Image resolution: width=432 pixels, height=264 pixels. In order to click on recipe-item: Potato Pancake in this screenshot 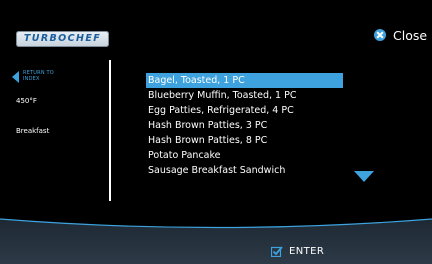, I will do `click(244, 155)`.